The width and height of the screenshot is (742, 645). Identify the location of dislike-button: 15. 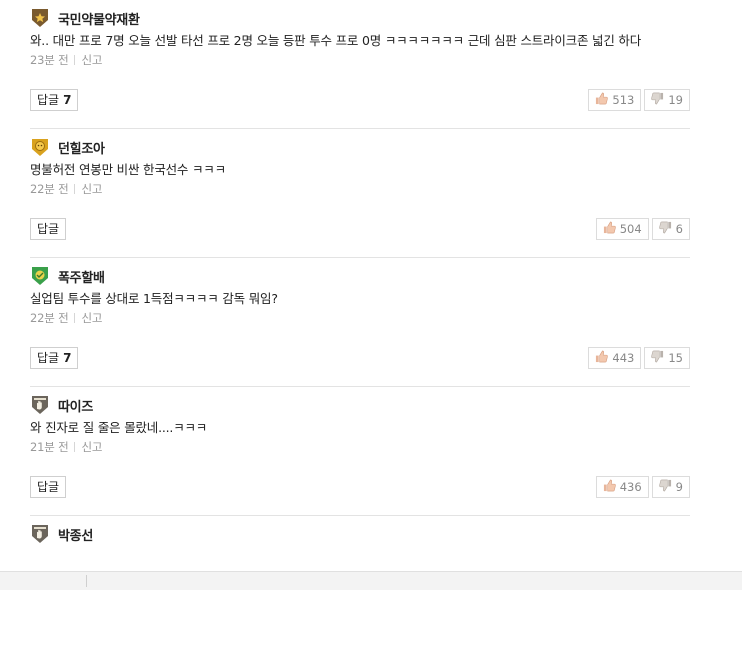
(667, 358).